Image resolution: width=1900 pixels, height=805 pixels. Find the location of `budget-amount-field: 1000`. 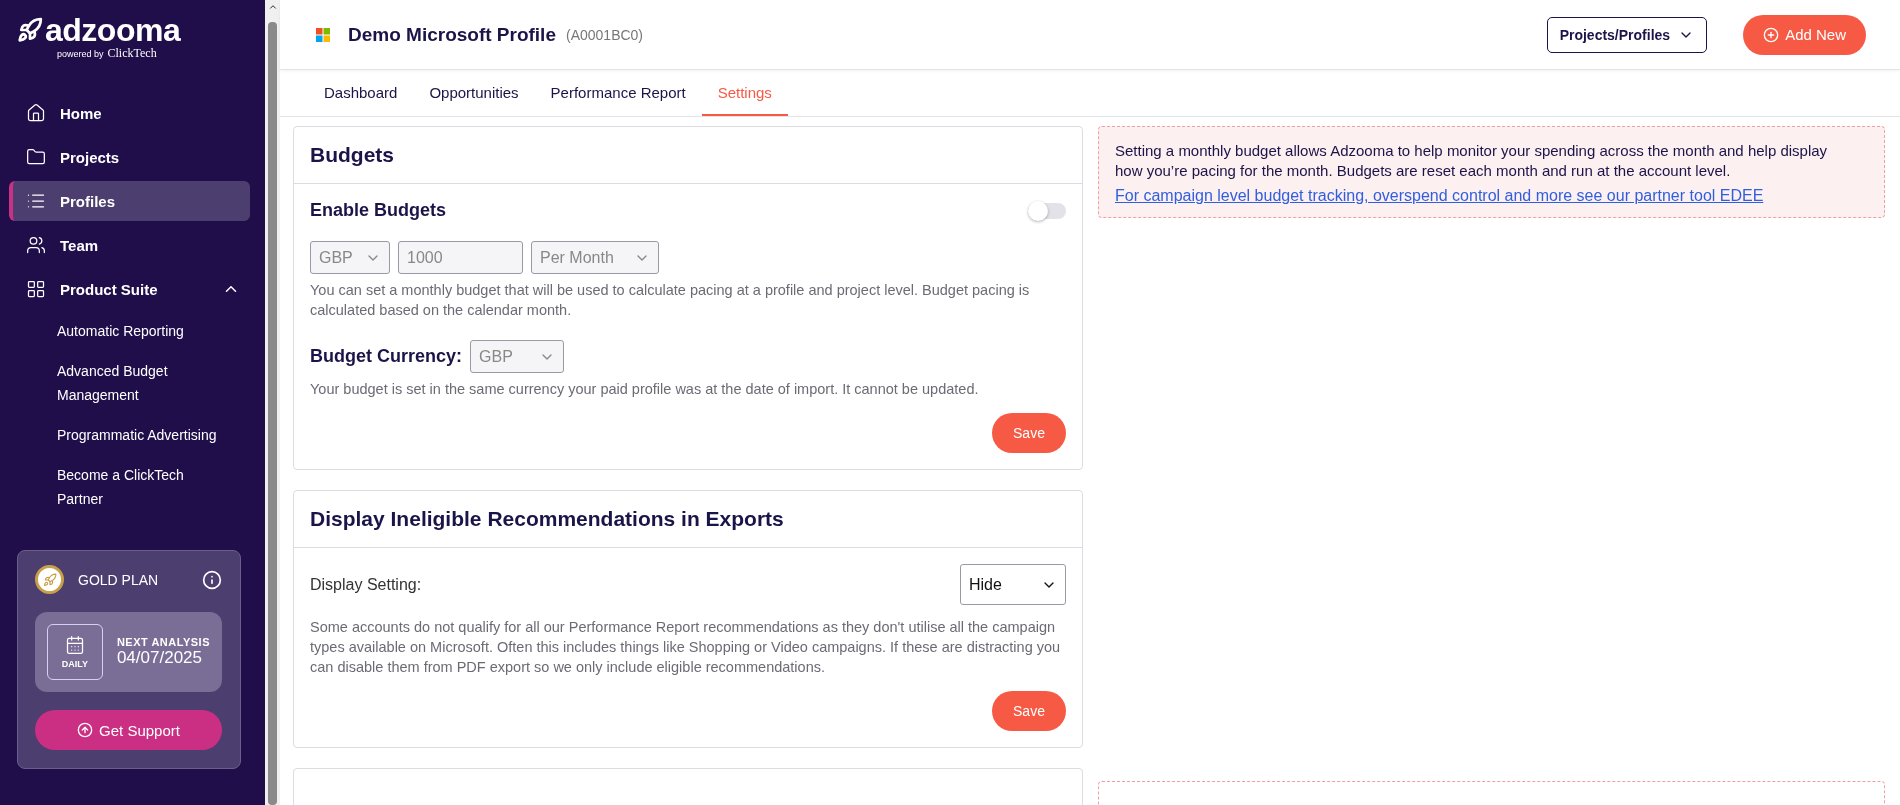

budget-amount-field: 1000 is located at coordinates (460, 257).